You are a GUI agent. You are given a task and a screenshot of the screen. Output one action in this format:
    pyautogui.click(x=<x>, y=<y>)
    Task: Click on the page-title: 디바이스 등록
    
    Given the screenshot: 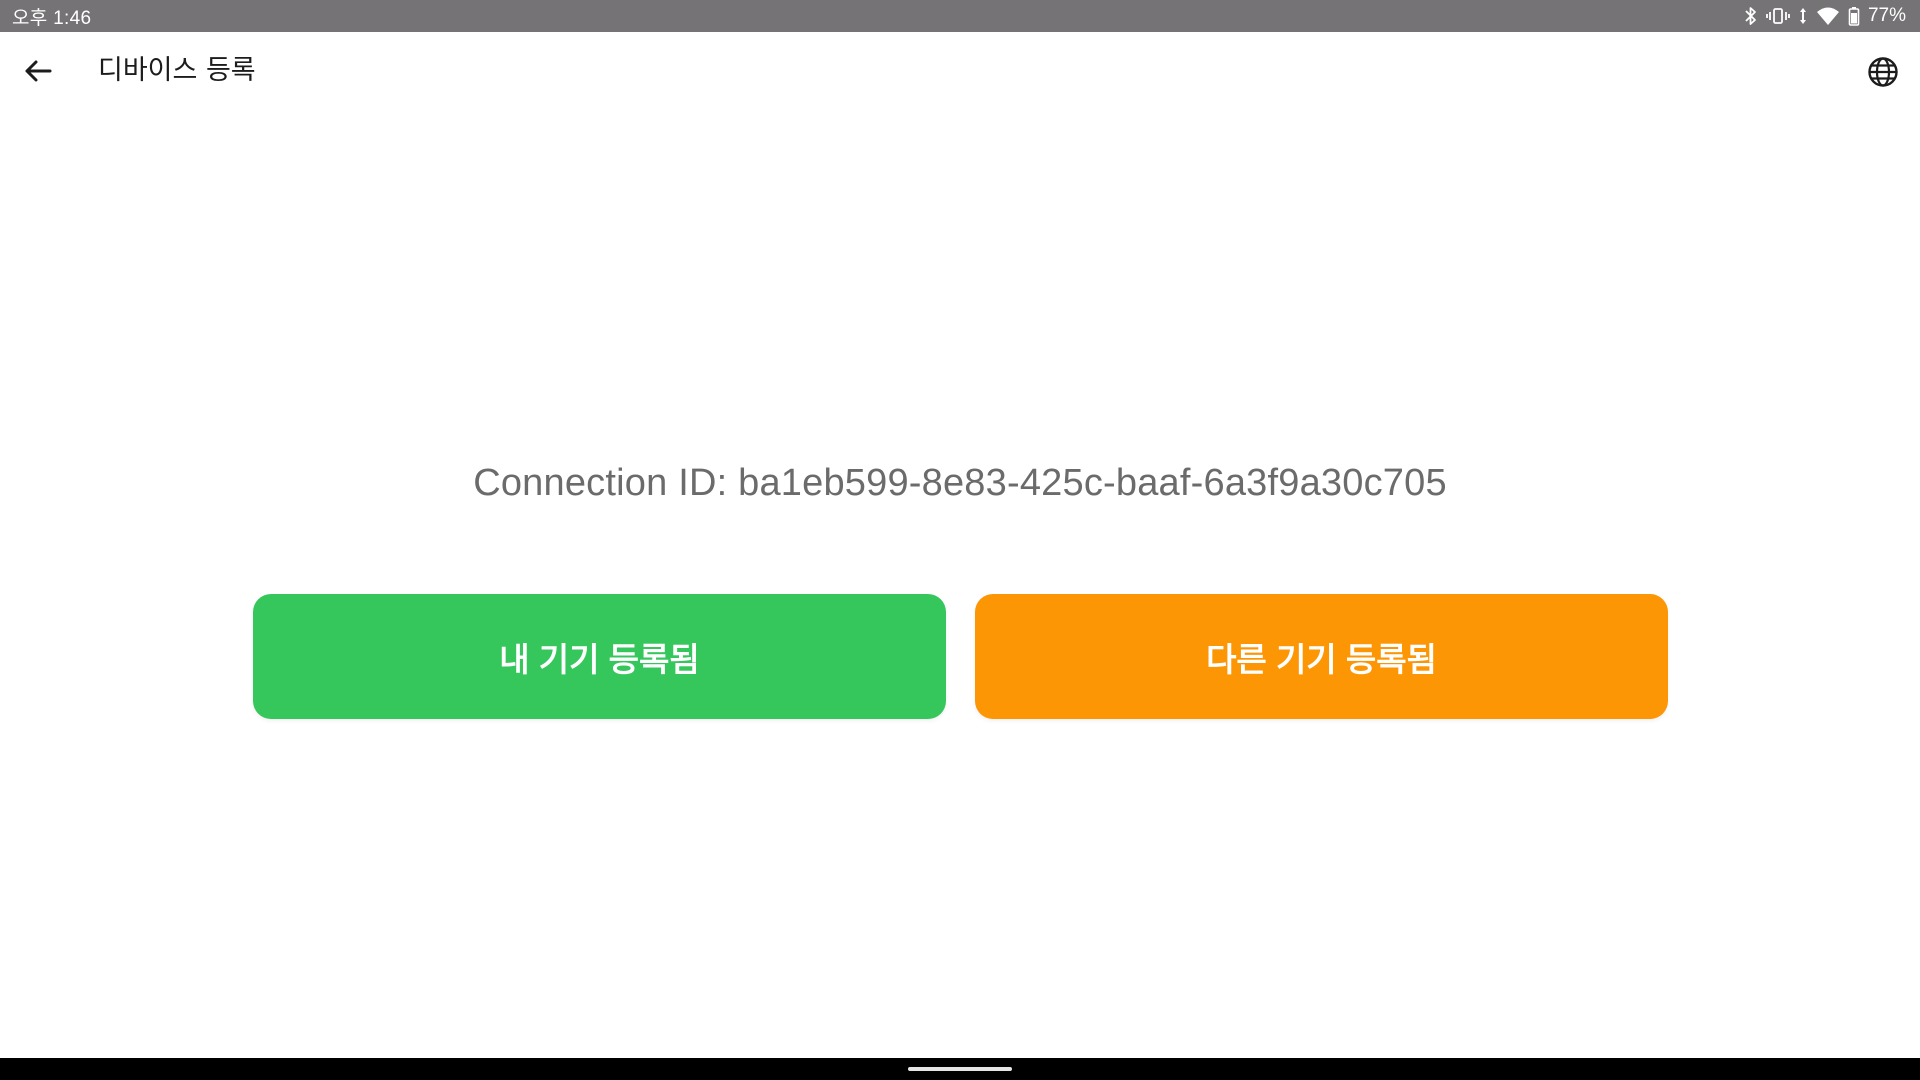 What is the action you would take?
    pyautogui.click(x=177, y=70)
    